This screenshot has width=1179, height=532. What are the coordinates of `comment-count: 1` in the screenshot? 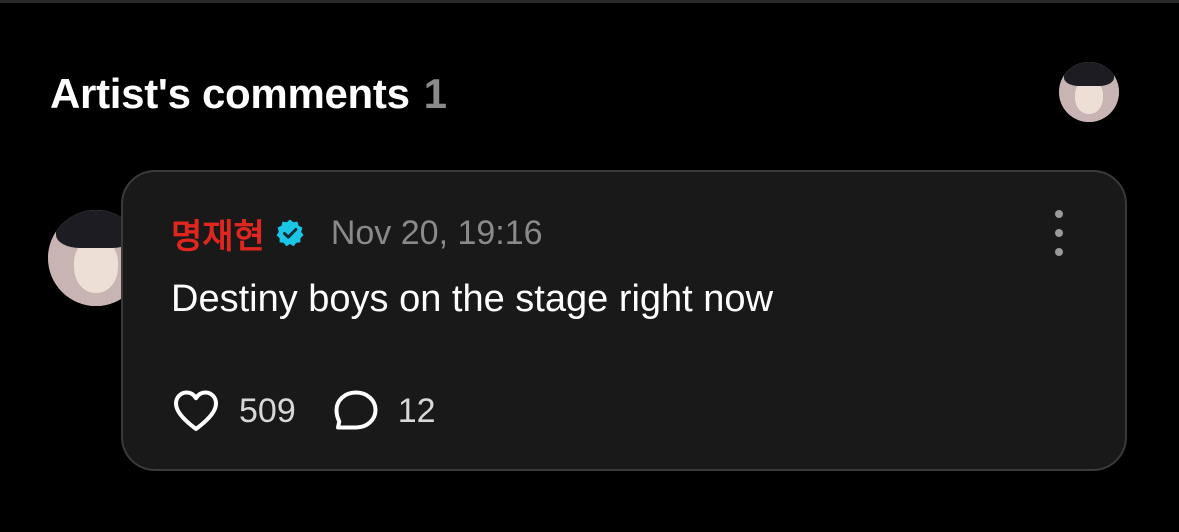 It's located at (435, 93).